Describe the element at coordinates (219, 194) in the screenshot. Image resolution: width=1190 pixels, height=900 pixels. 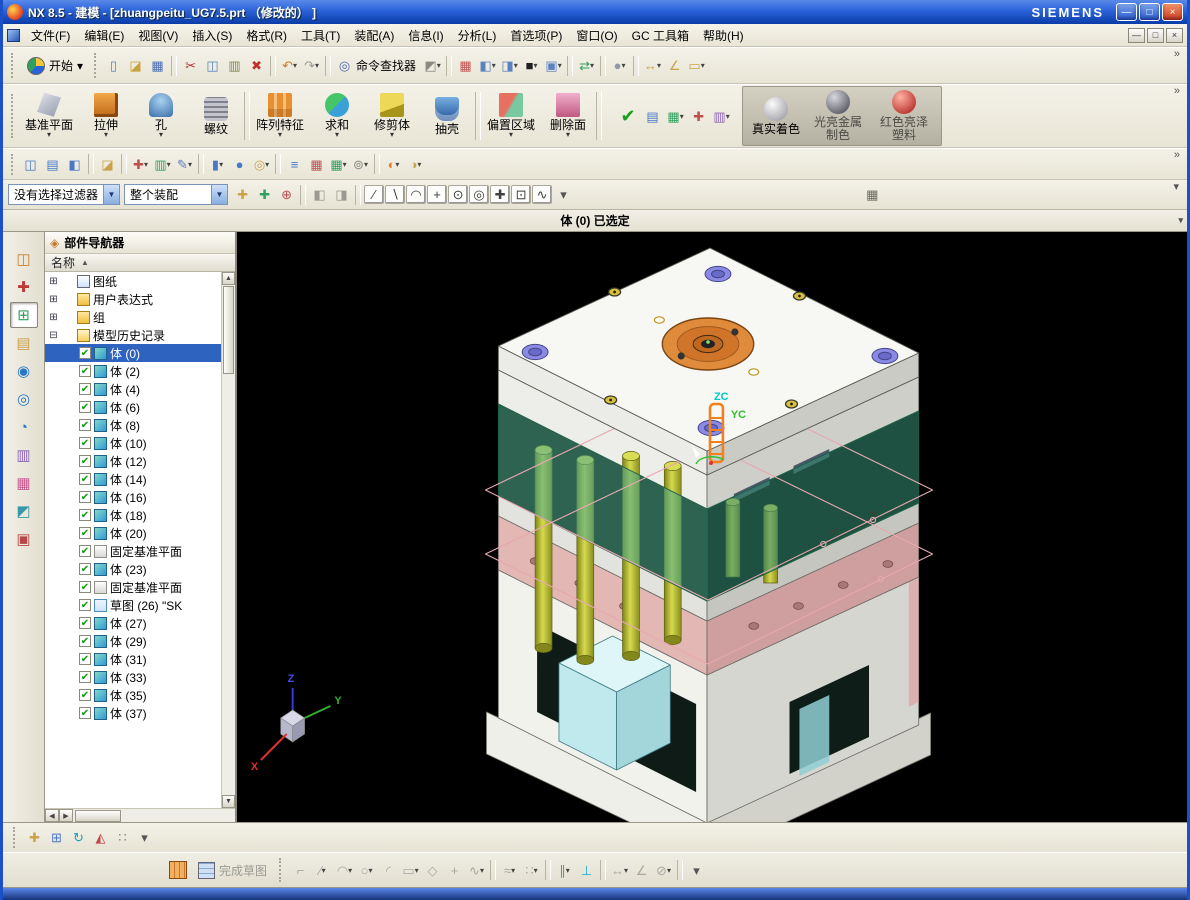
I see `dropdown-arrow-icon: ▼` at that location.